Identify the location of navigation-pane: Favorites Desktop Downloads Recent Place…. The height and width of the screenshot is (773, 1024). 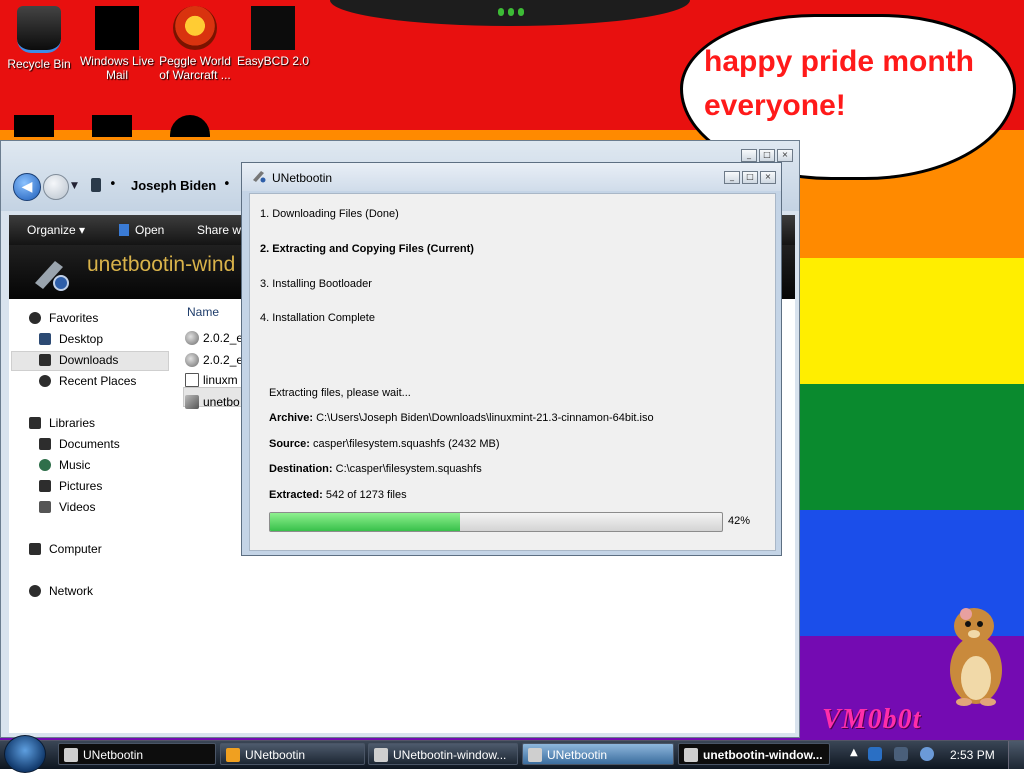
(94, 516).